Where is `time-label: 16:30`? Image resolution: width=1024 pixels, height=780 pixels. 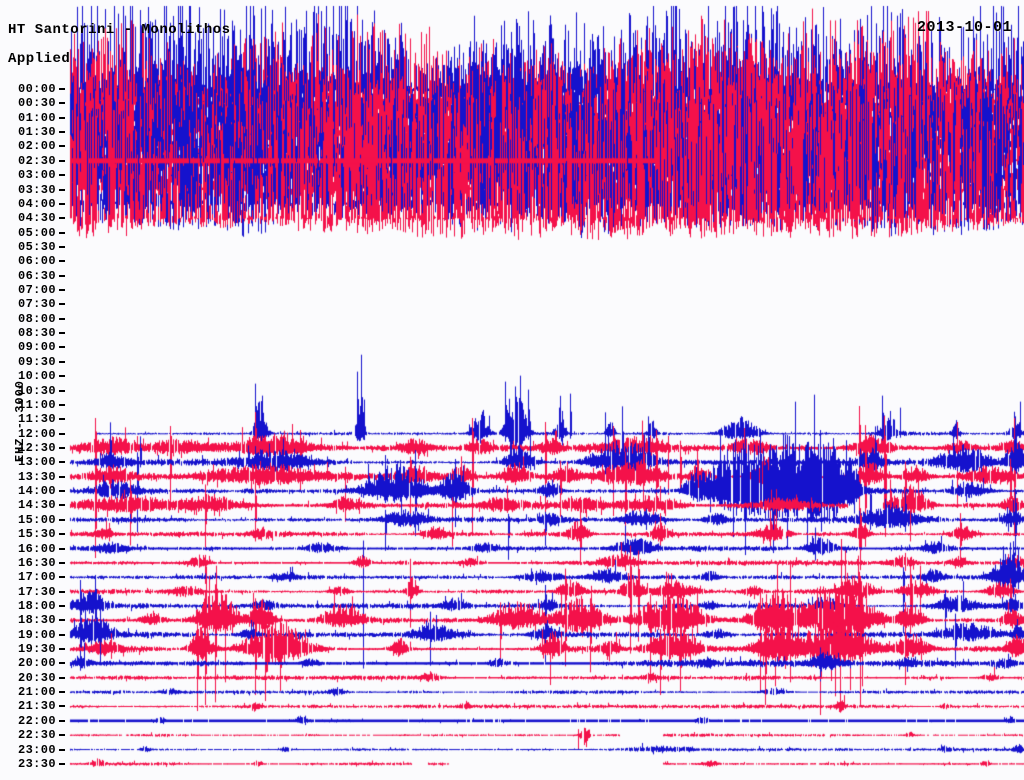
time-label: 16:30 is located at coordinates (36, 562).